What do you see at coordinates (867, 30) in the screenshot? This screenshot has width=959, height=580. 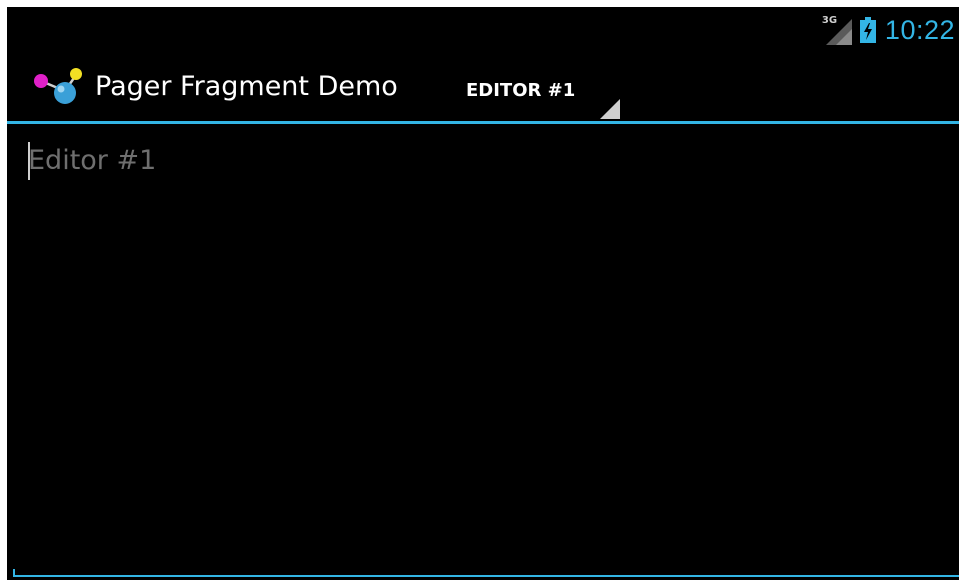 I see `battery-charging-icon` at bounding box center [867, 30].